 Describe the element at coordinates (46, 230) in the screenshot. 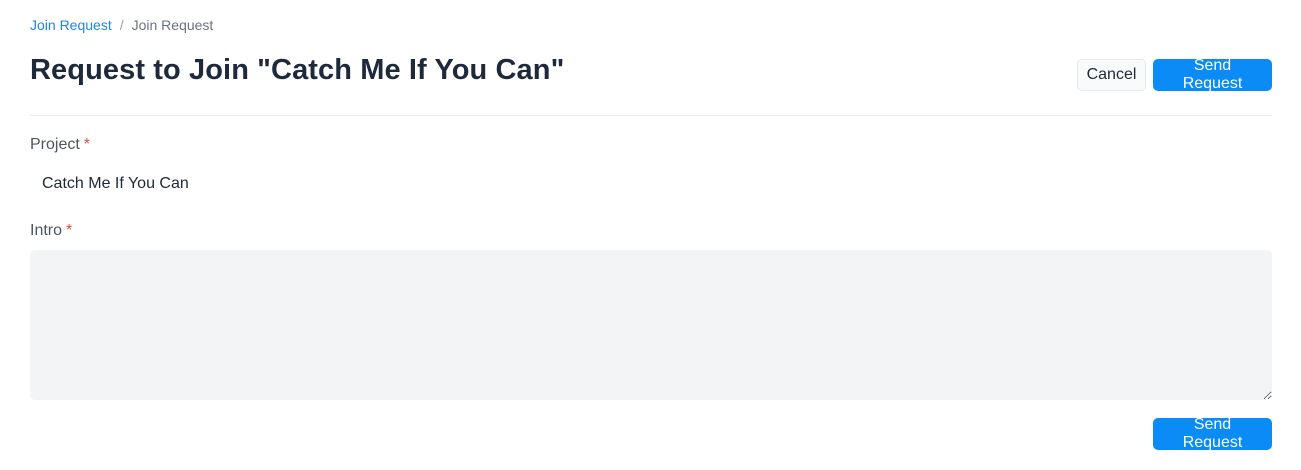

I see `intro-label-text: Intro` at that location.